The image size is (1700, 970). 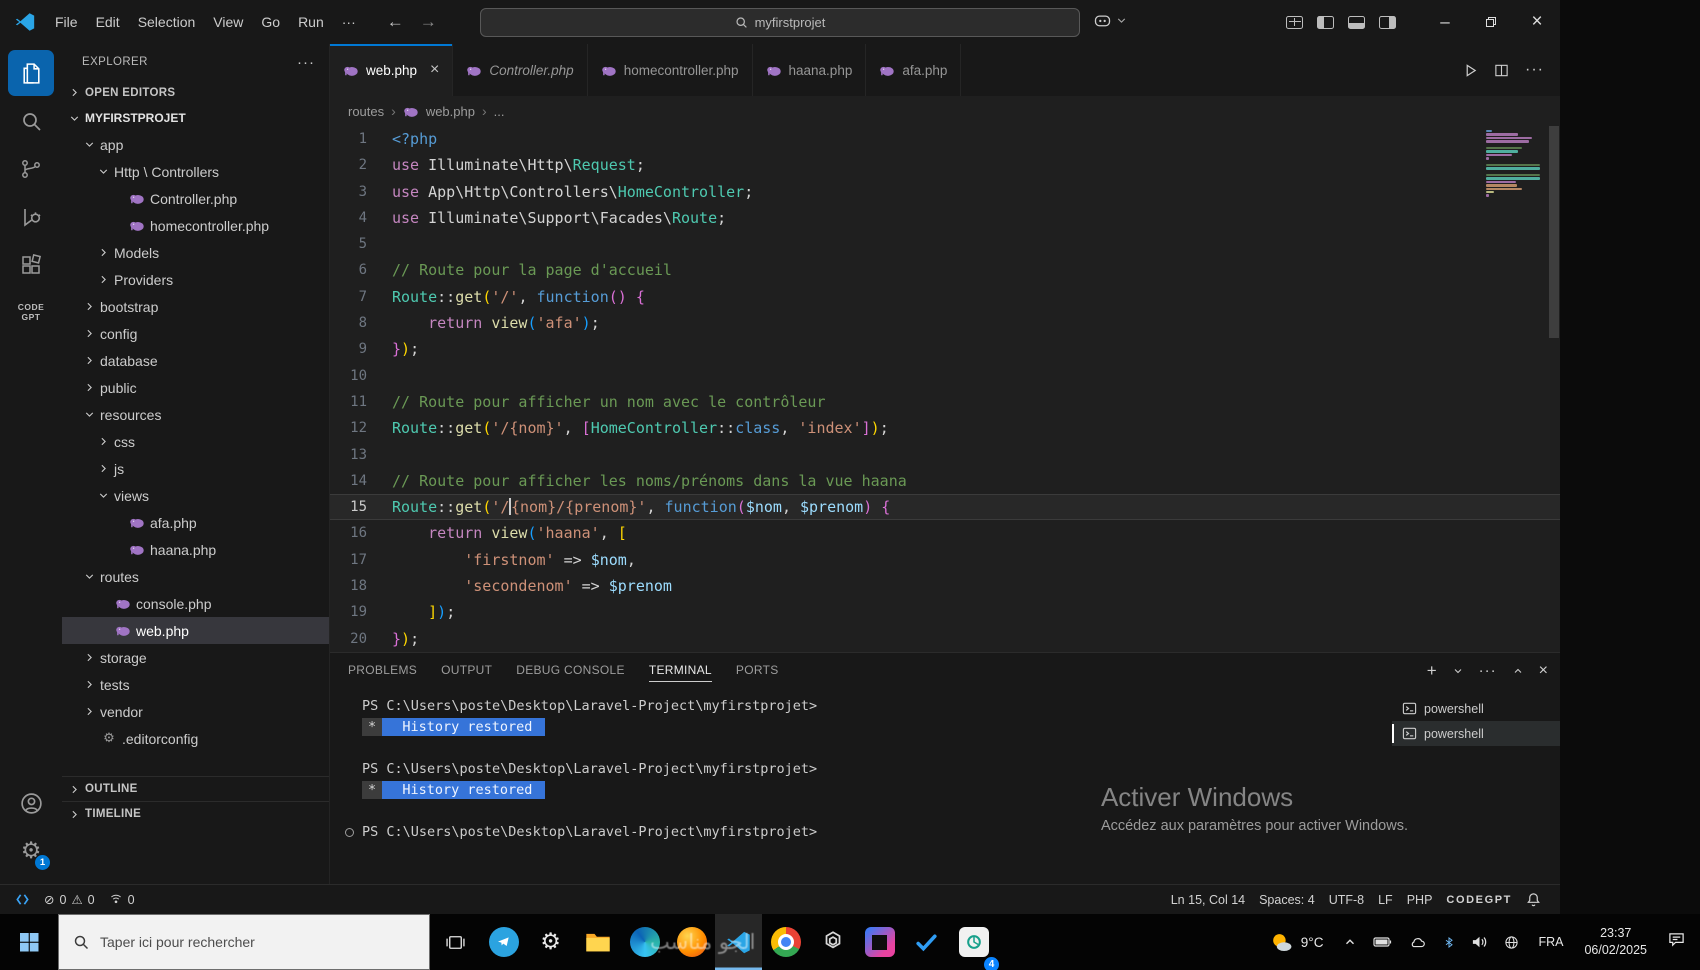 What do you see at coordinates (1356, 22) in the screenshot?
I see `toggle-panel-icon` at bounding box center [1356, 22].